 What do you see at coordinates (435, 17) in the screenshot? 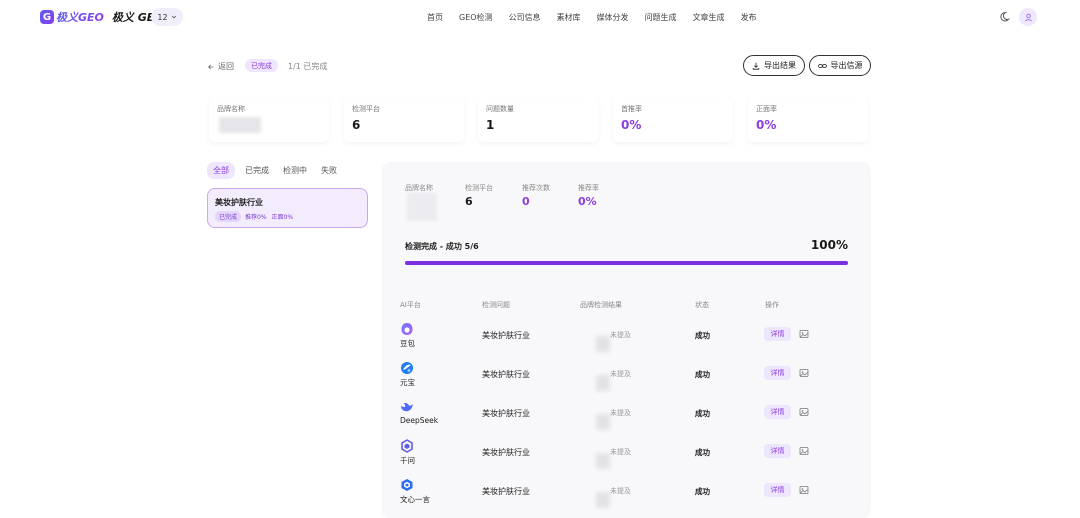
I see `nav-item-home: 首页` at bounding box center [435, 17].